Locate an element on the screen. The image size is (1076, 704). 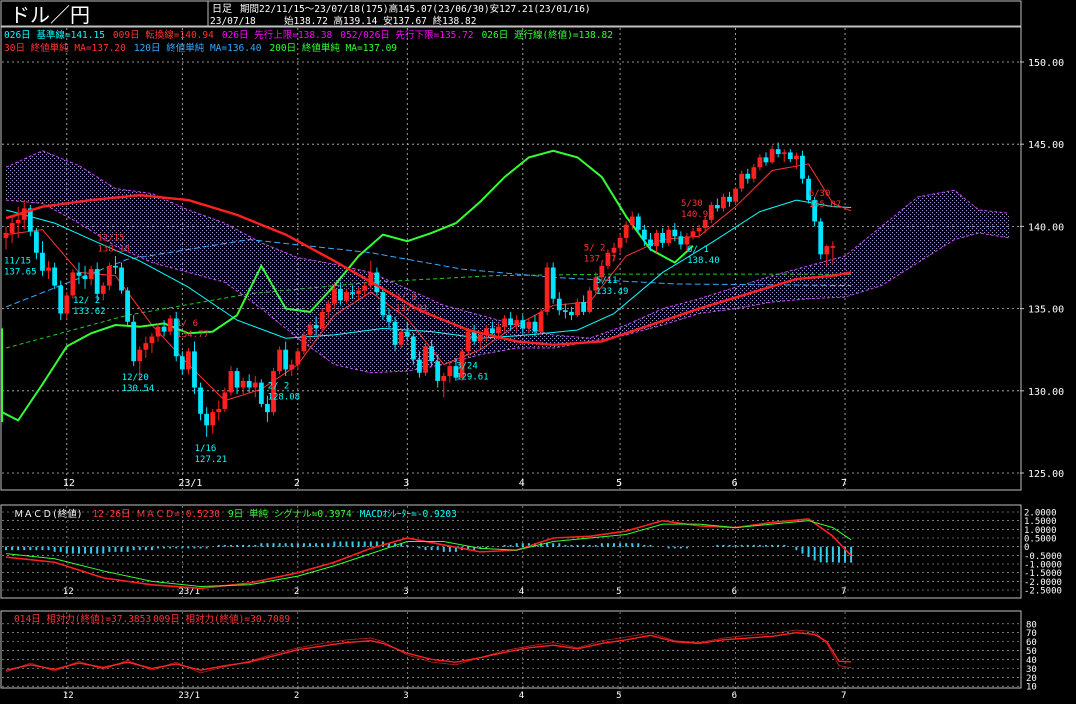
rsi-x-tick-label: 12 is located at coordinates (68, 696).